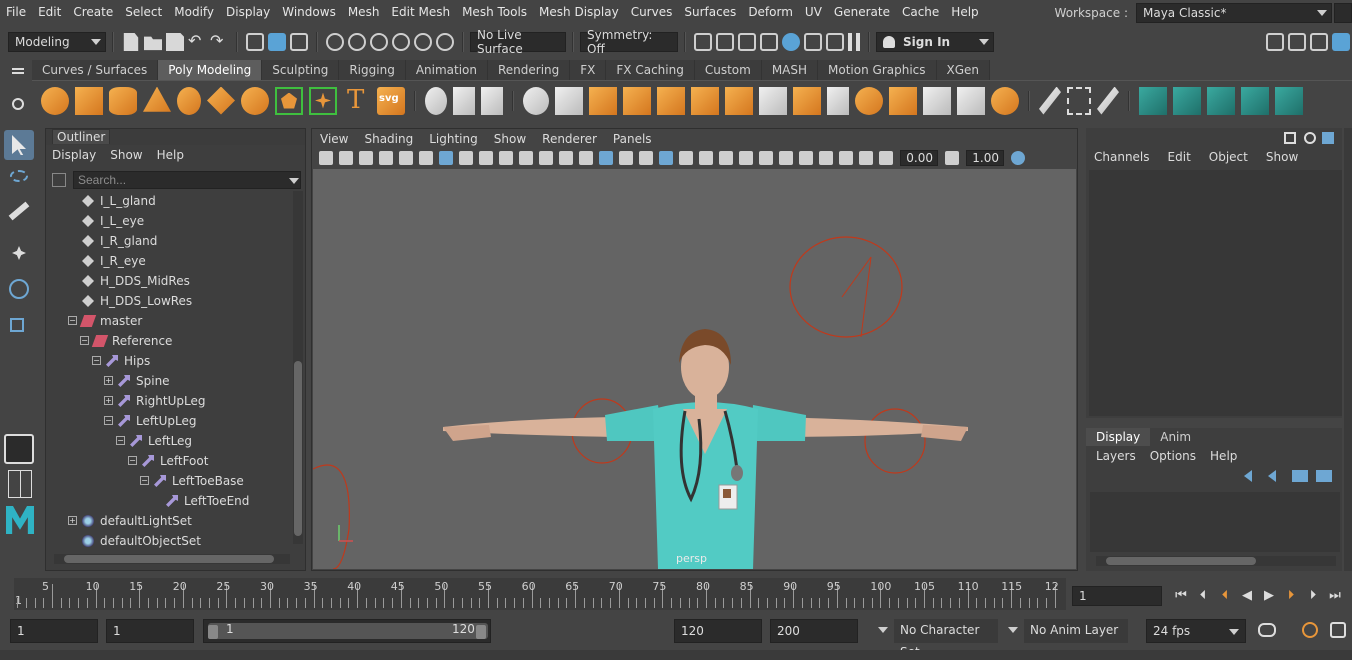 The image size is (1352, 660). Describe the element at coordinates (453, 139) in the screenshot. I see `viewport-menu-lighting: Lighting` at that location.